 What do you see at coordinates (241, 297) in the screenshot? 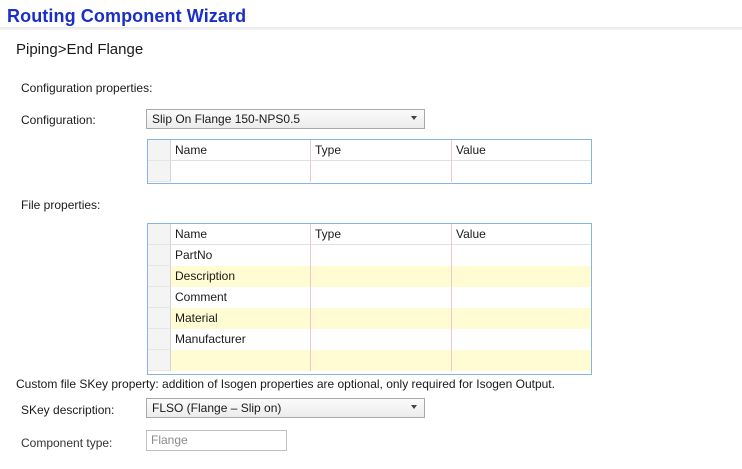
I see `name-cell: Comment` at bounding box center [241, 297].